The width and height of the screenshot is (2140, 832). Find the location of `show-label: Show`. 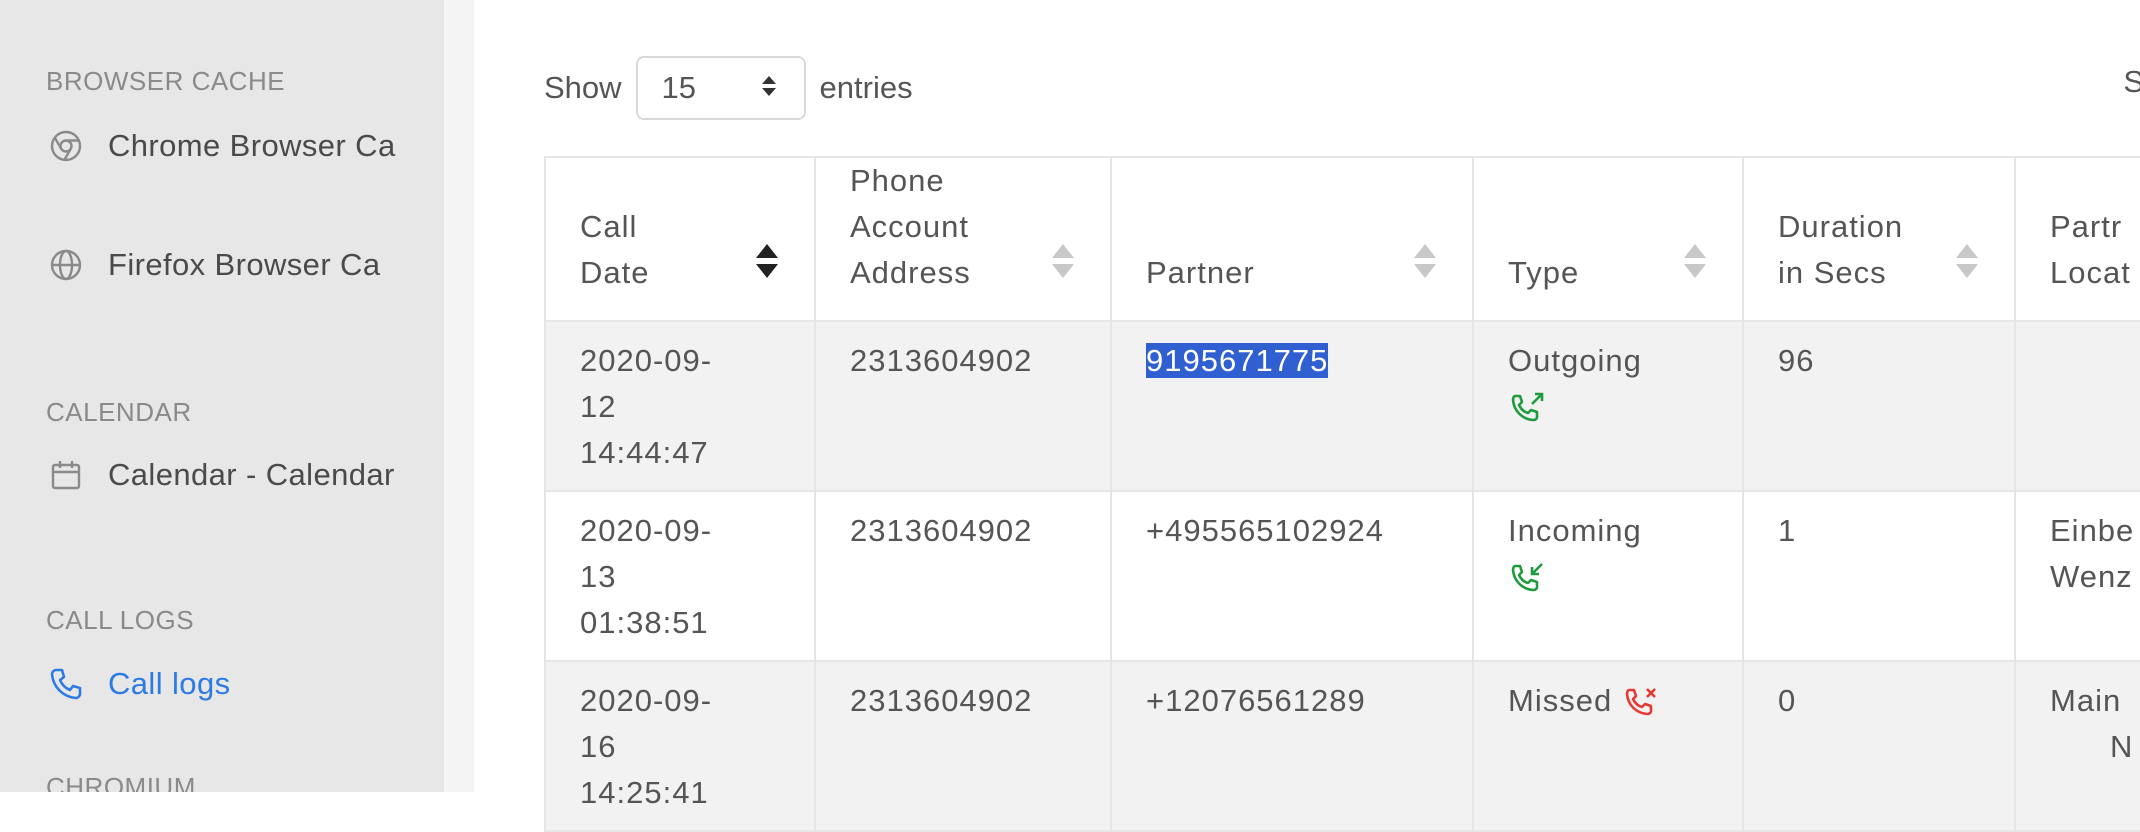

show-label: Show is located at coordinates (583, 87).